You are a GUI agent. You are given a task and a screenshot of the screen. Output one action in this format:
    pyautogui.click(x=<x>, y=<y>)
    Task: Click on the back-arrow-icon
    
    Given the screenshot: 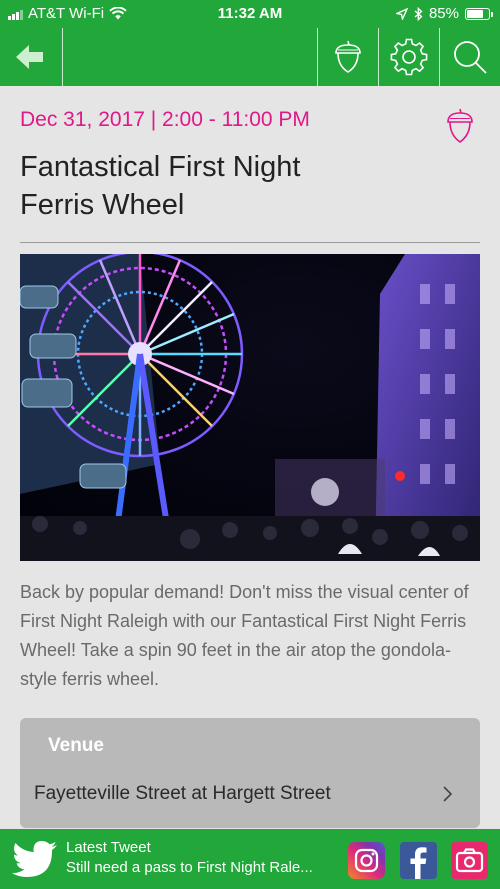 What is the action you would take?
    pyautogui.click(x=29, y=57)
    